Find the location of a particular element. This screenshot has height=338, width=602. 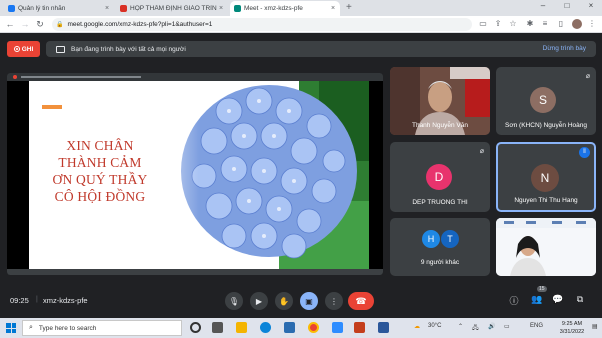

forward-icon: → is located at coordinates (25, 24).